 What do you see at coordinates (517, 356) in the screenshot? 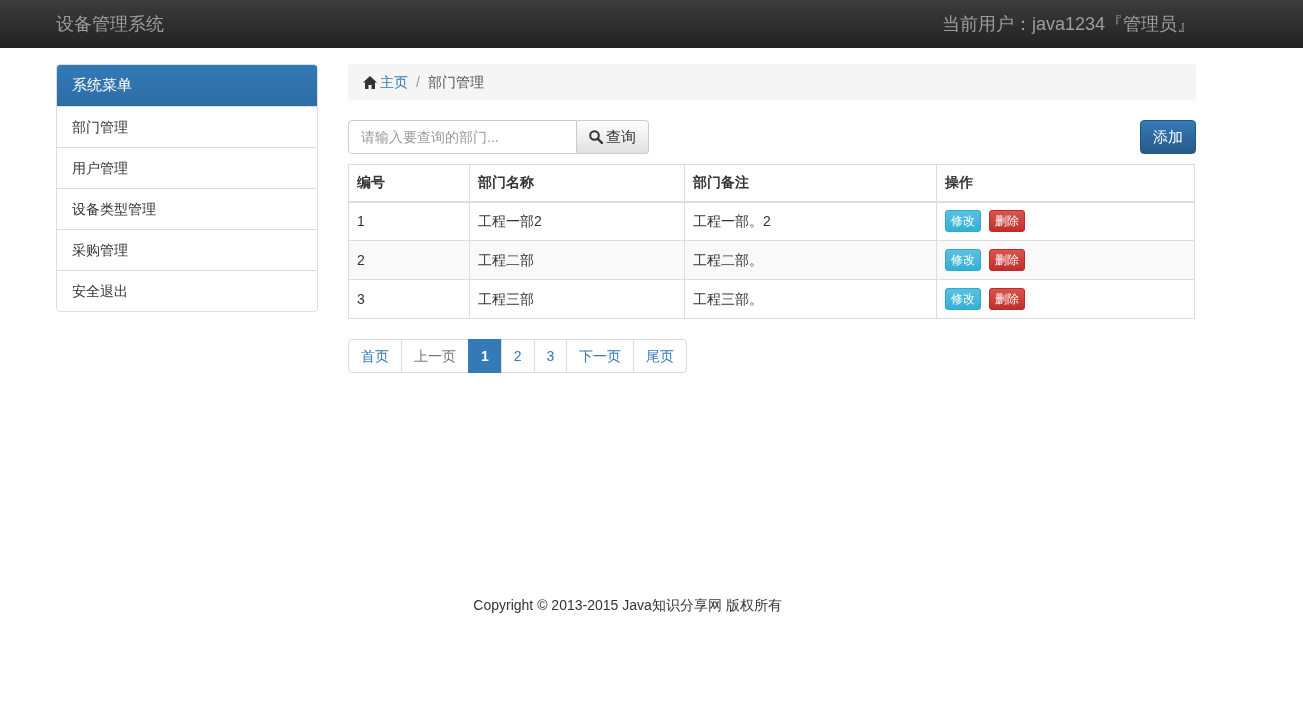
I see `pagination-link: 2` at bounding box center [517, 356].